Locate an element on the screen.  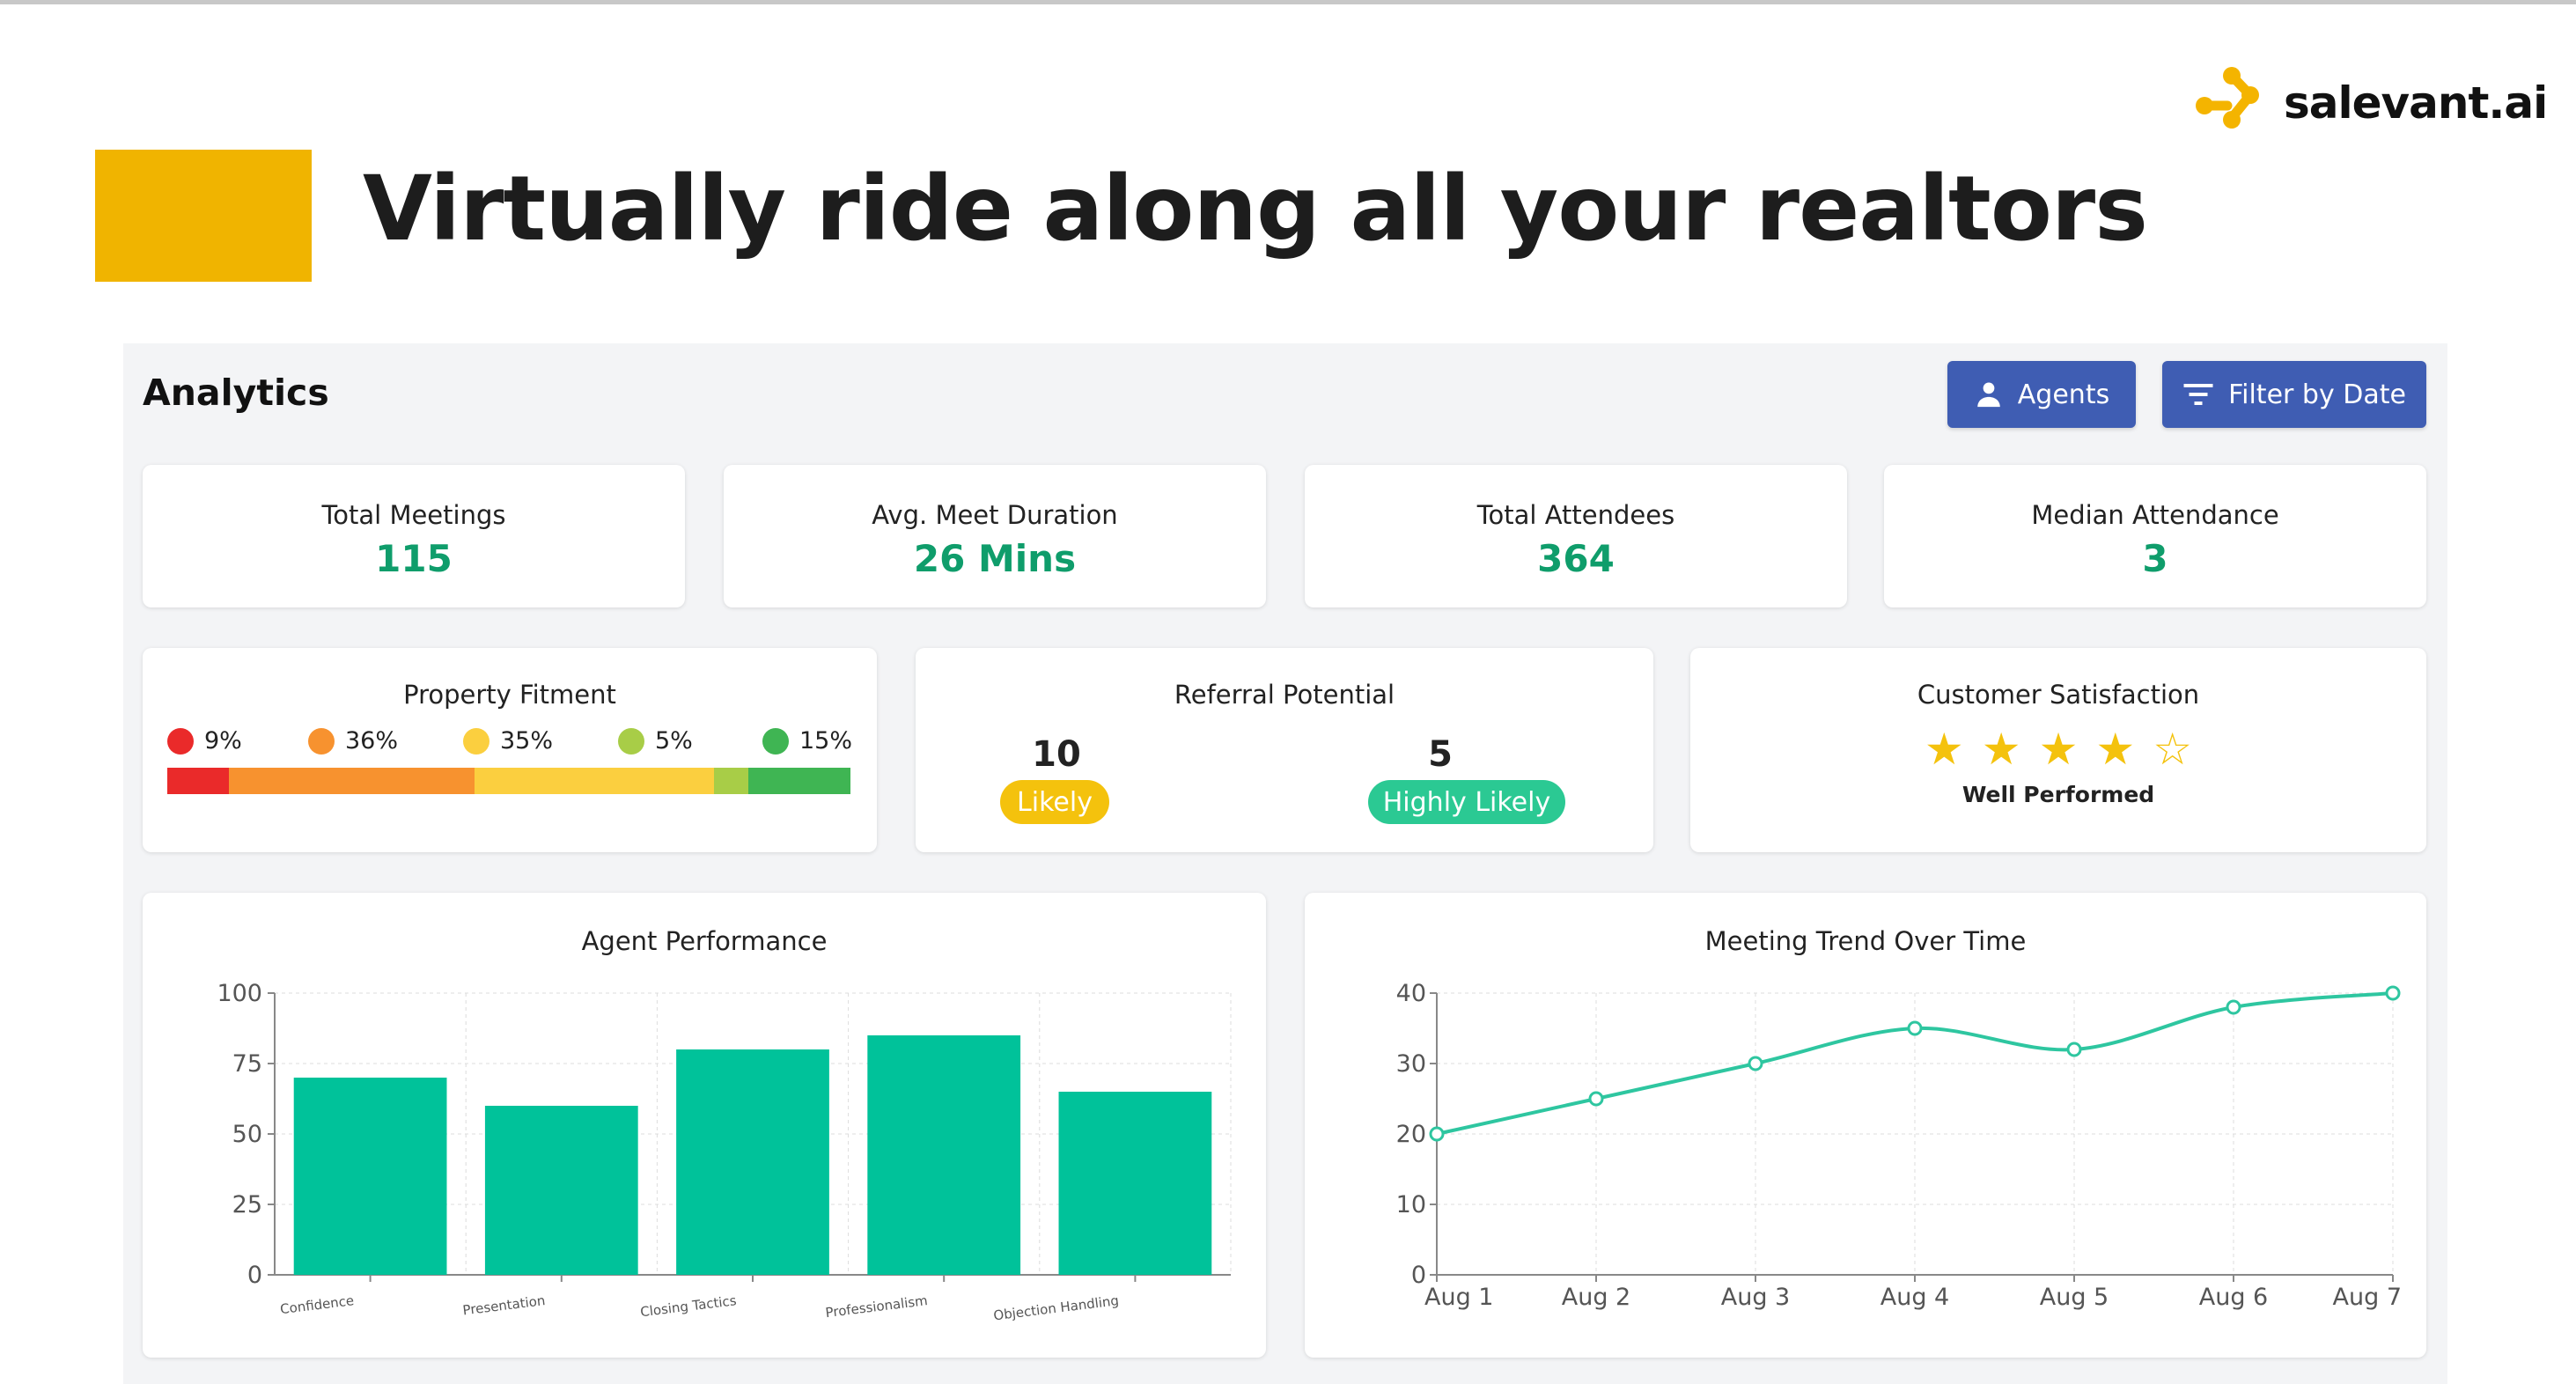
kpi-value: 3 is located at coordinates (2155, 558).